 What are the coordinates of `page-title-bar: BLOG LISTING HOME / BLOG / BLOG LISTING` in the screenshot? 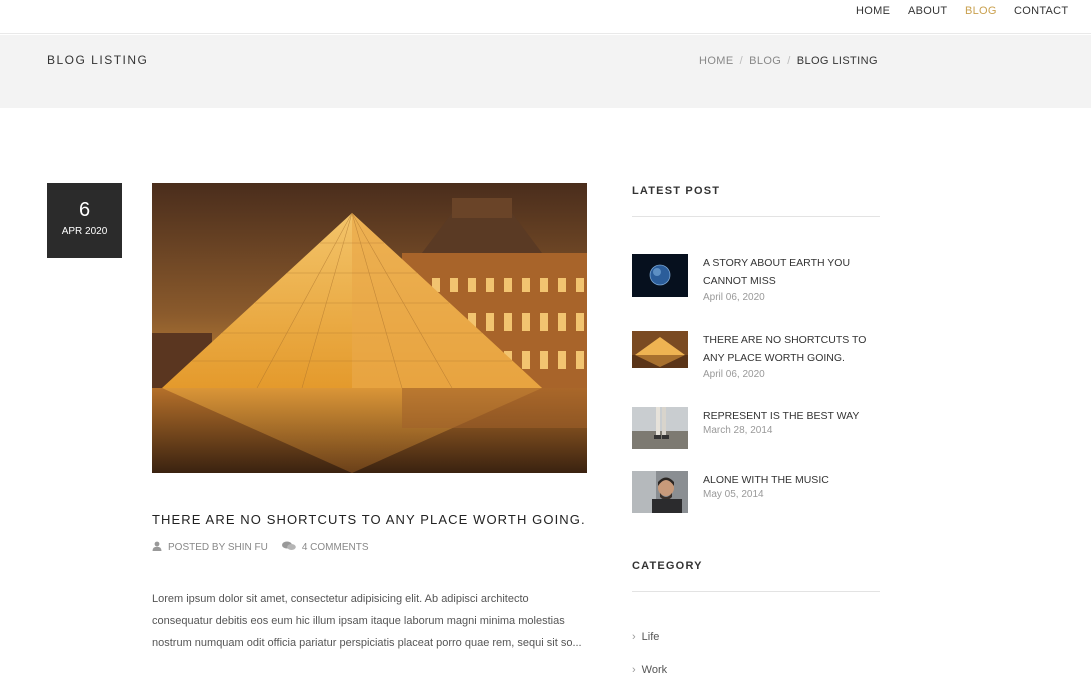 It's located at (545, 71).